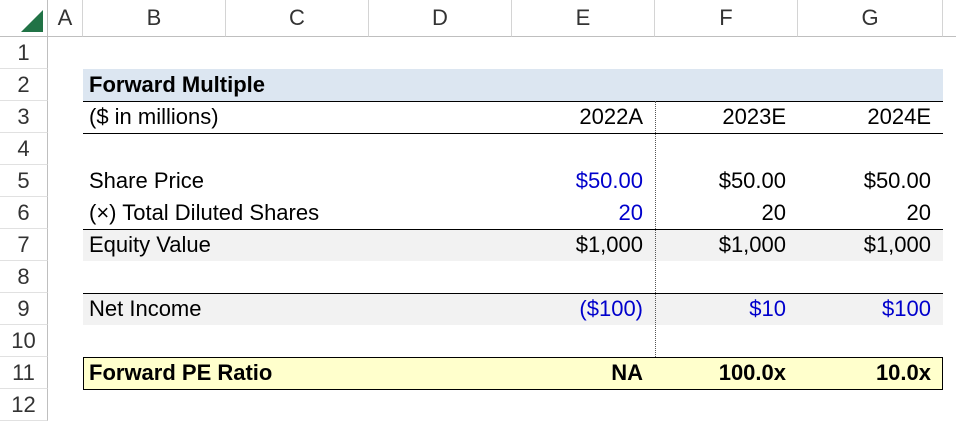 Image resolution: width=956 pixels, height=427 pixels. What do you see at coordinates (24, 373) in the screenshot?
I see `row-header-11: 11` at bounding box center [24, 373].